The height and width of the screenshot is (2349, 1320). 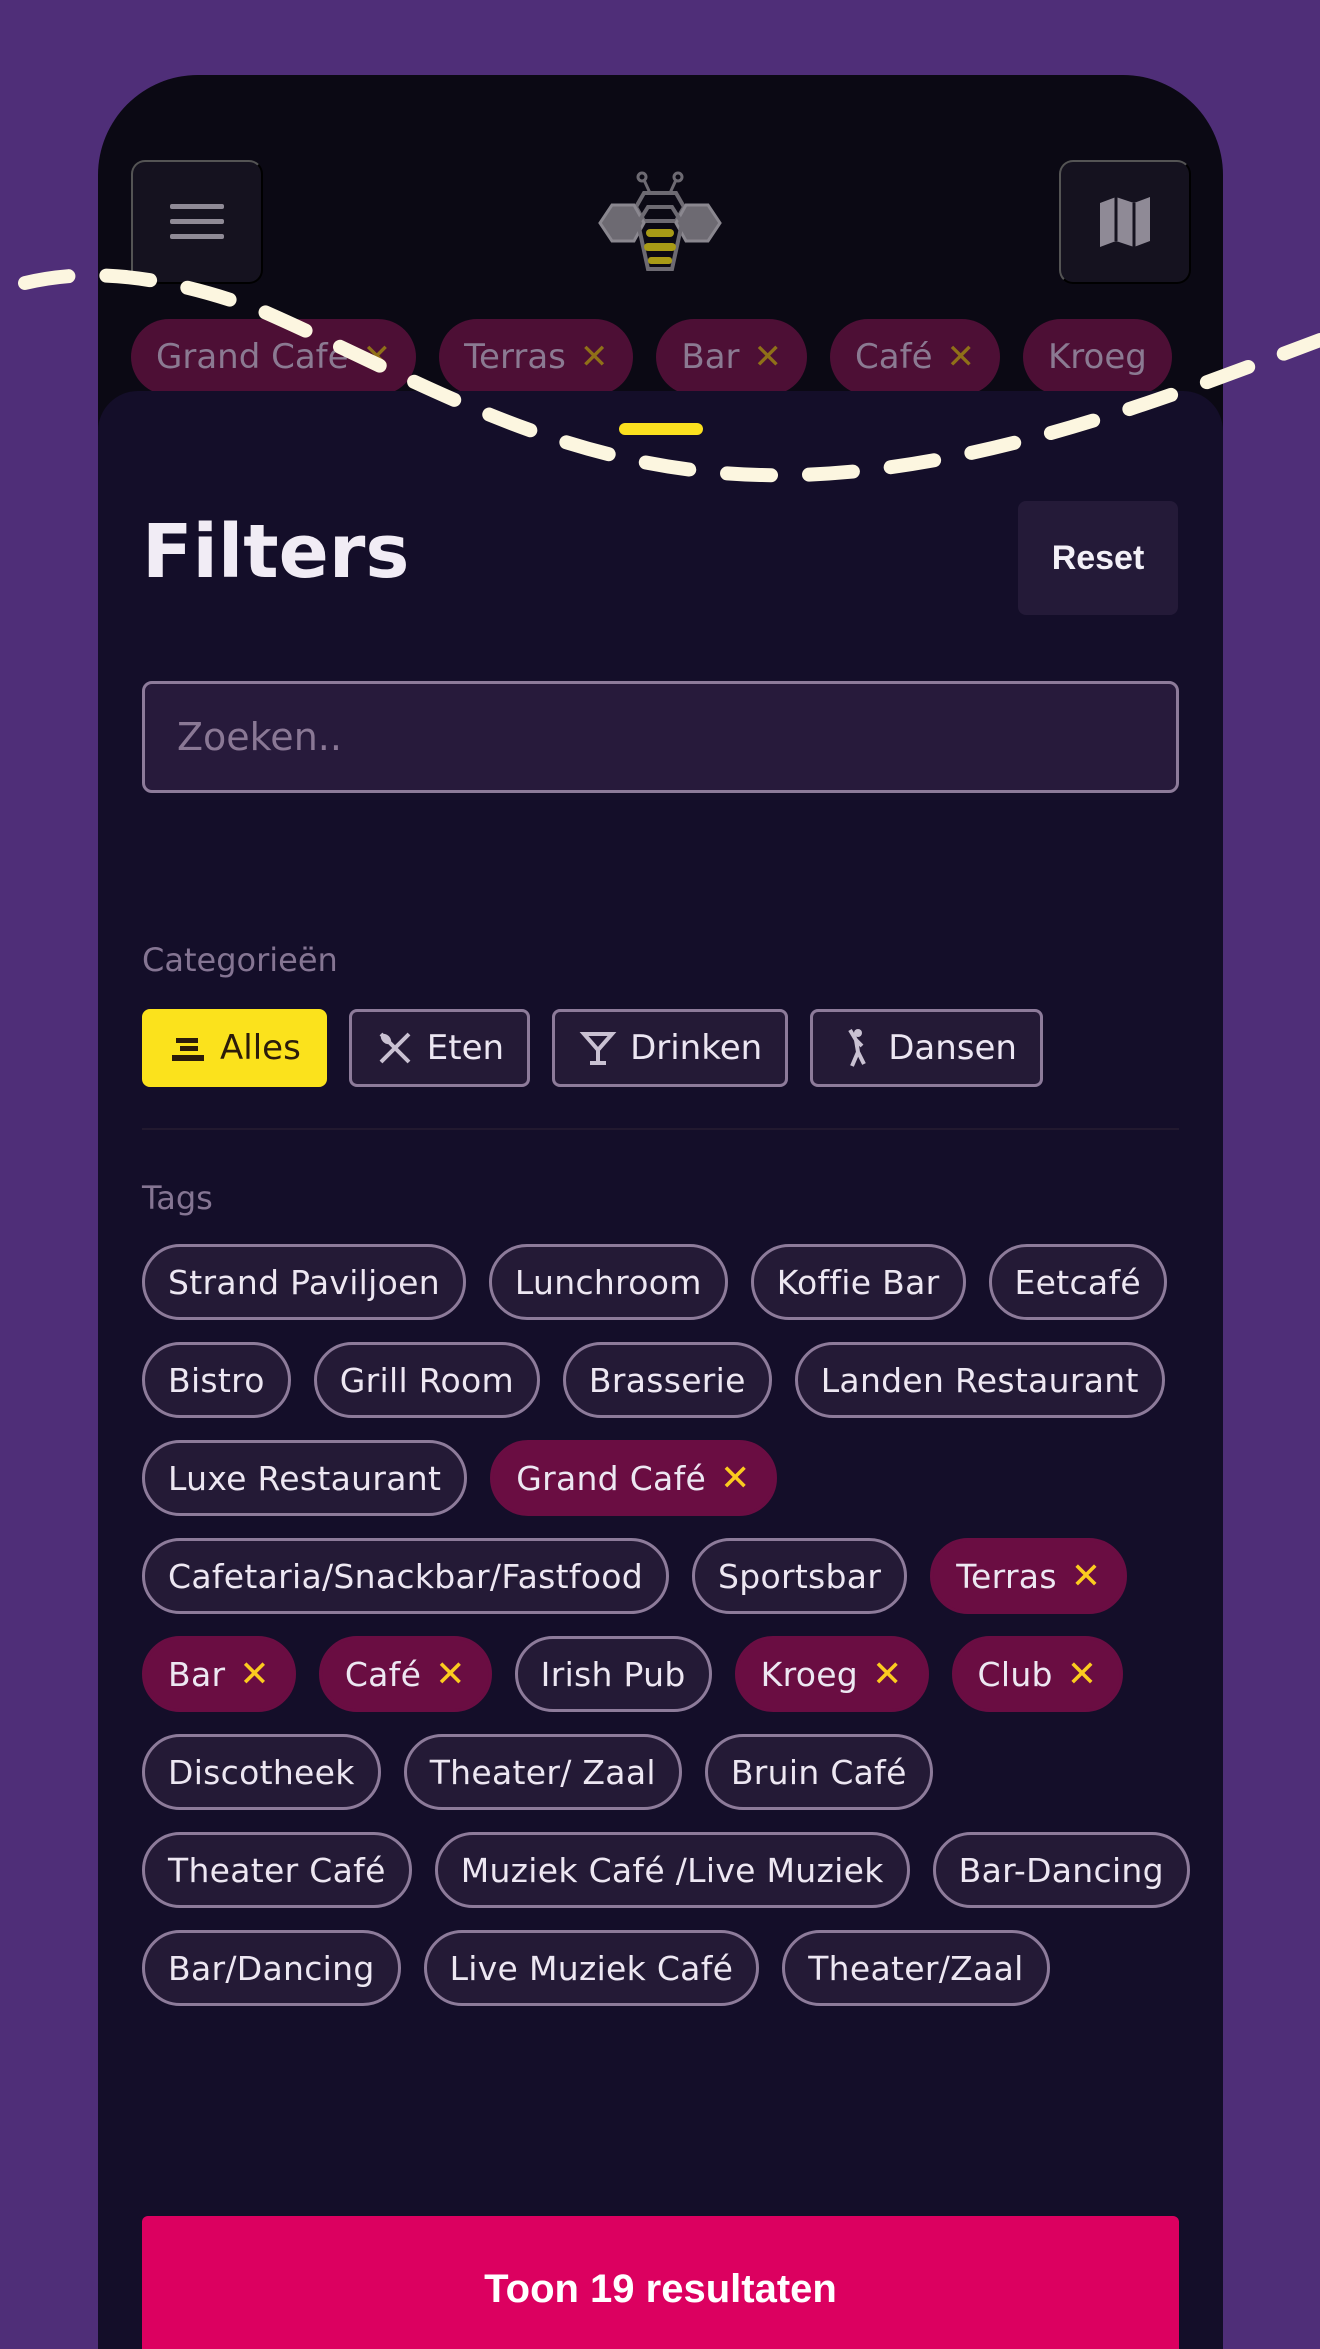 I want to click on cocktail-icon, so click(x=598, y=1048).